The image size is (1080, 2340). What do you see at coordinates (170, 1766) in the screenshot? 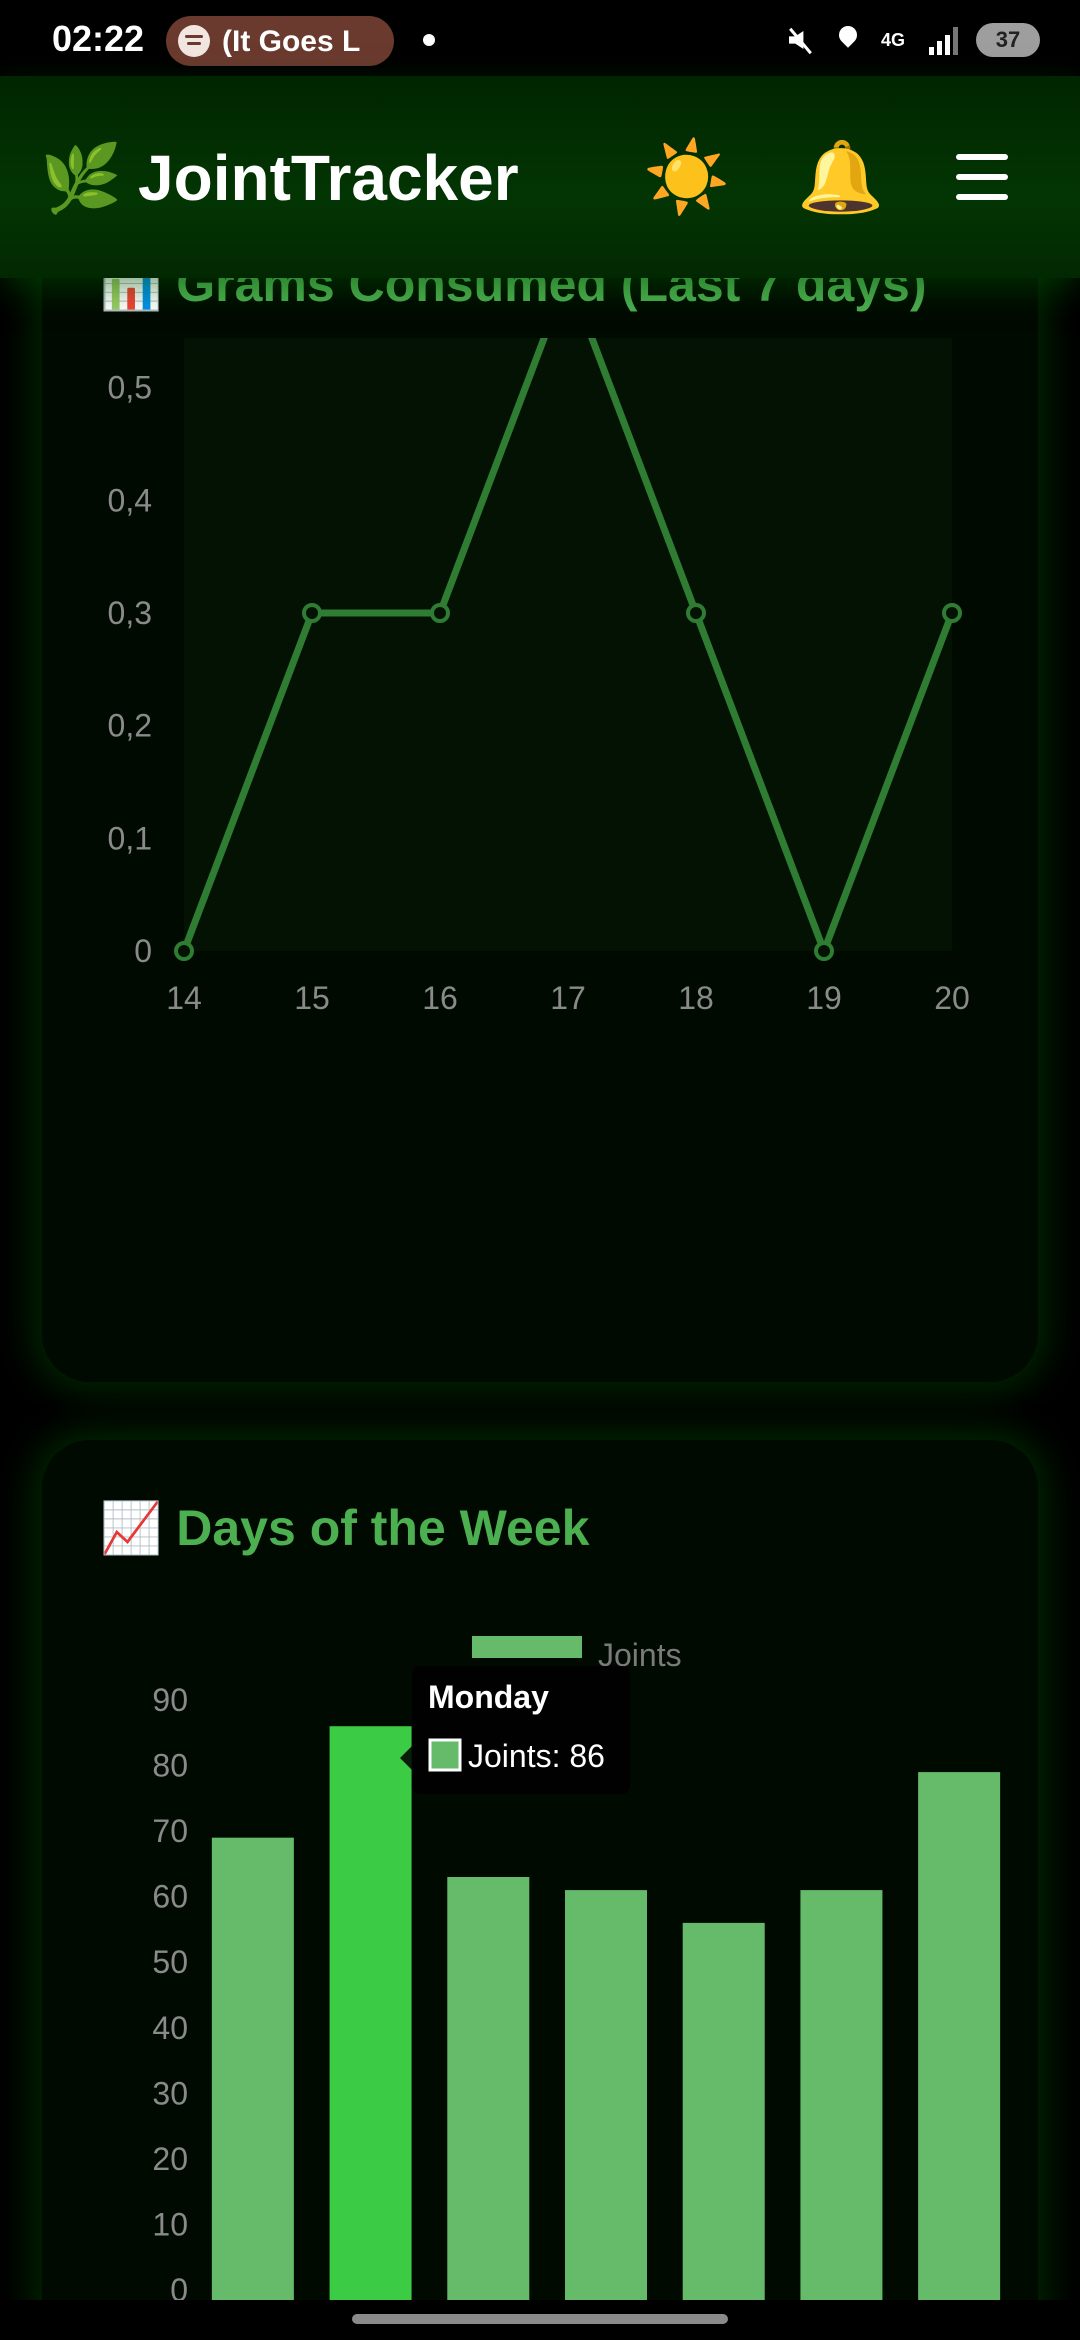
I see `y-tick-label: 80` at bounding box center [170, 1766].